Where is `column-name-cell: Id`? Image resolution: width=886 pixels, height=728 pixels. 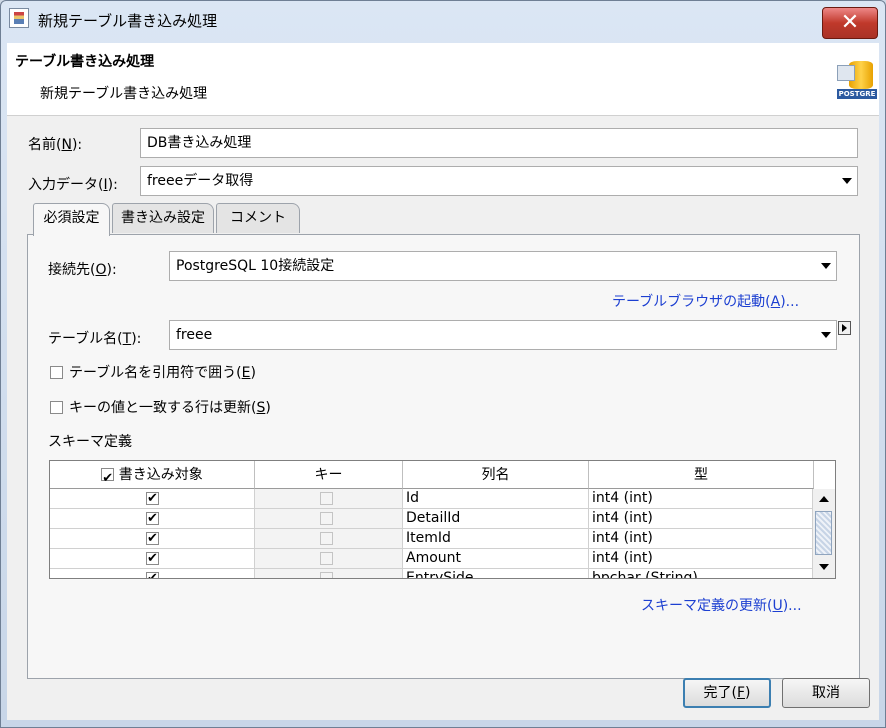
column-name-cell: Id is located at coordinates (496, 499).